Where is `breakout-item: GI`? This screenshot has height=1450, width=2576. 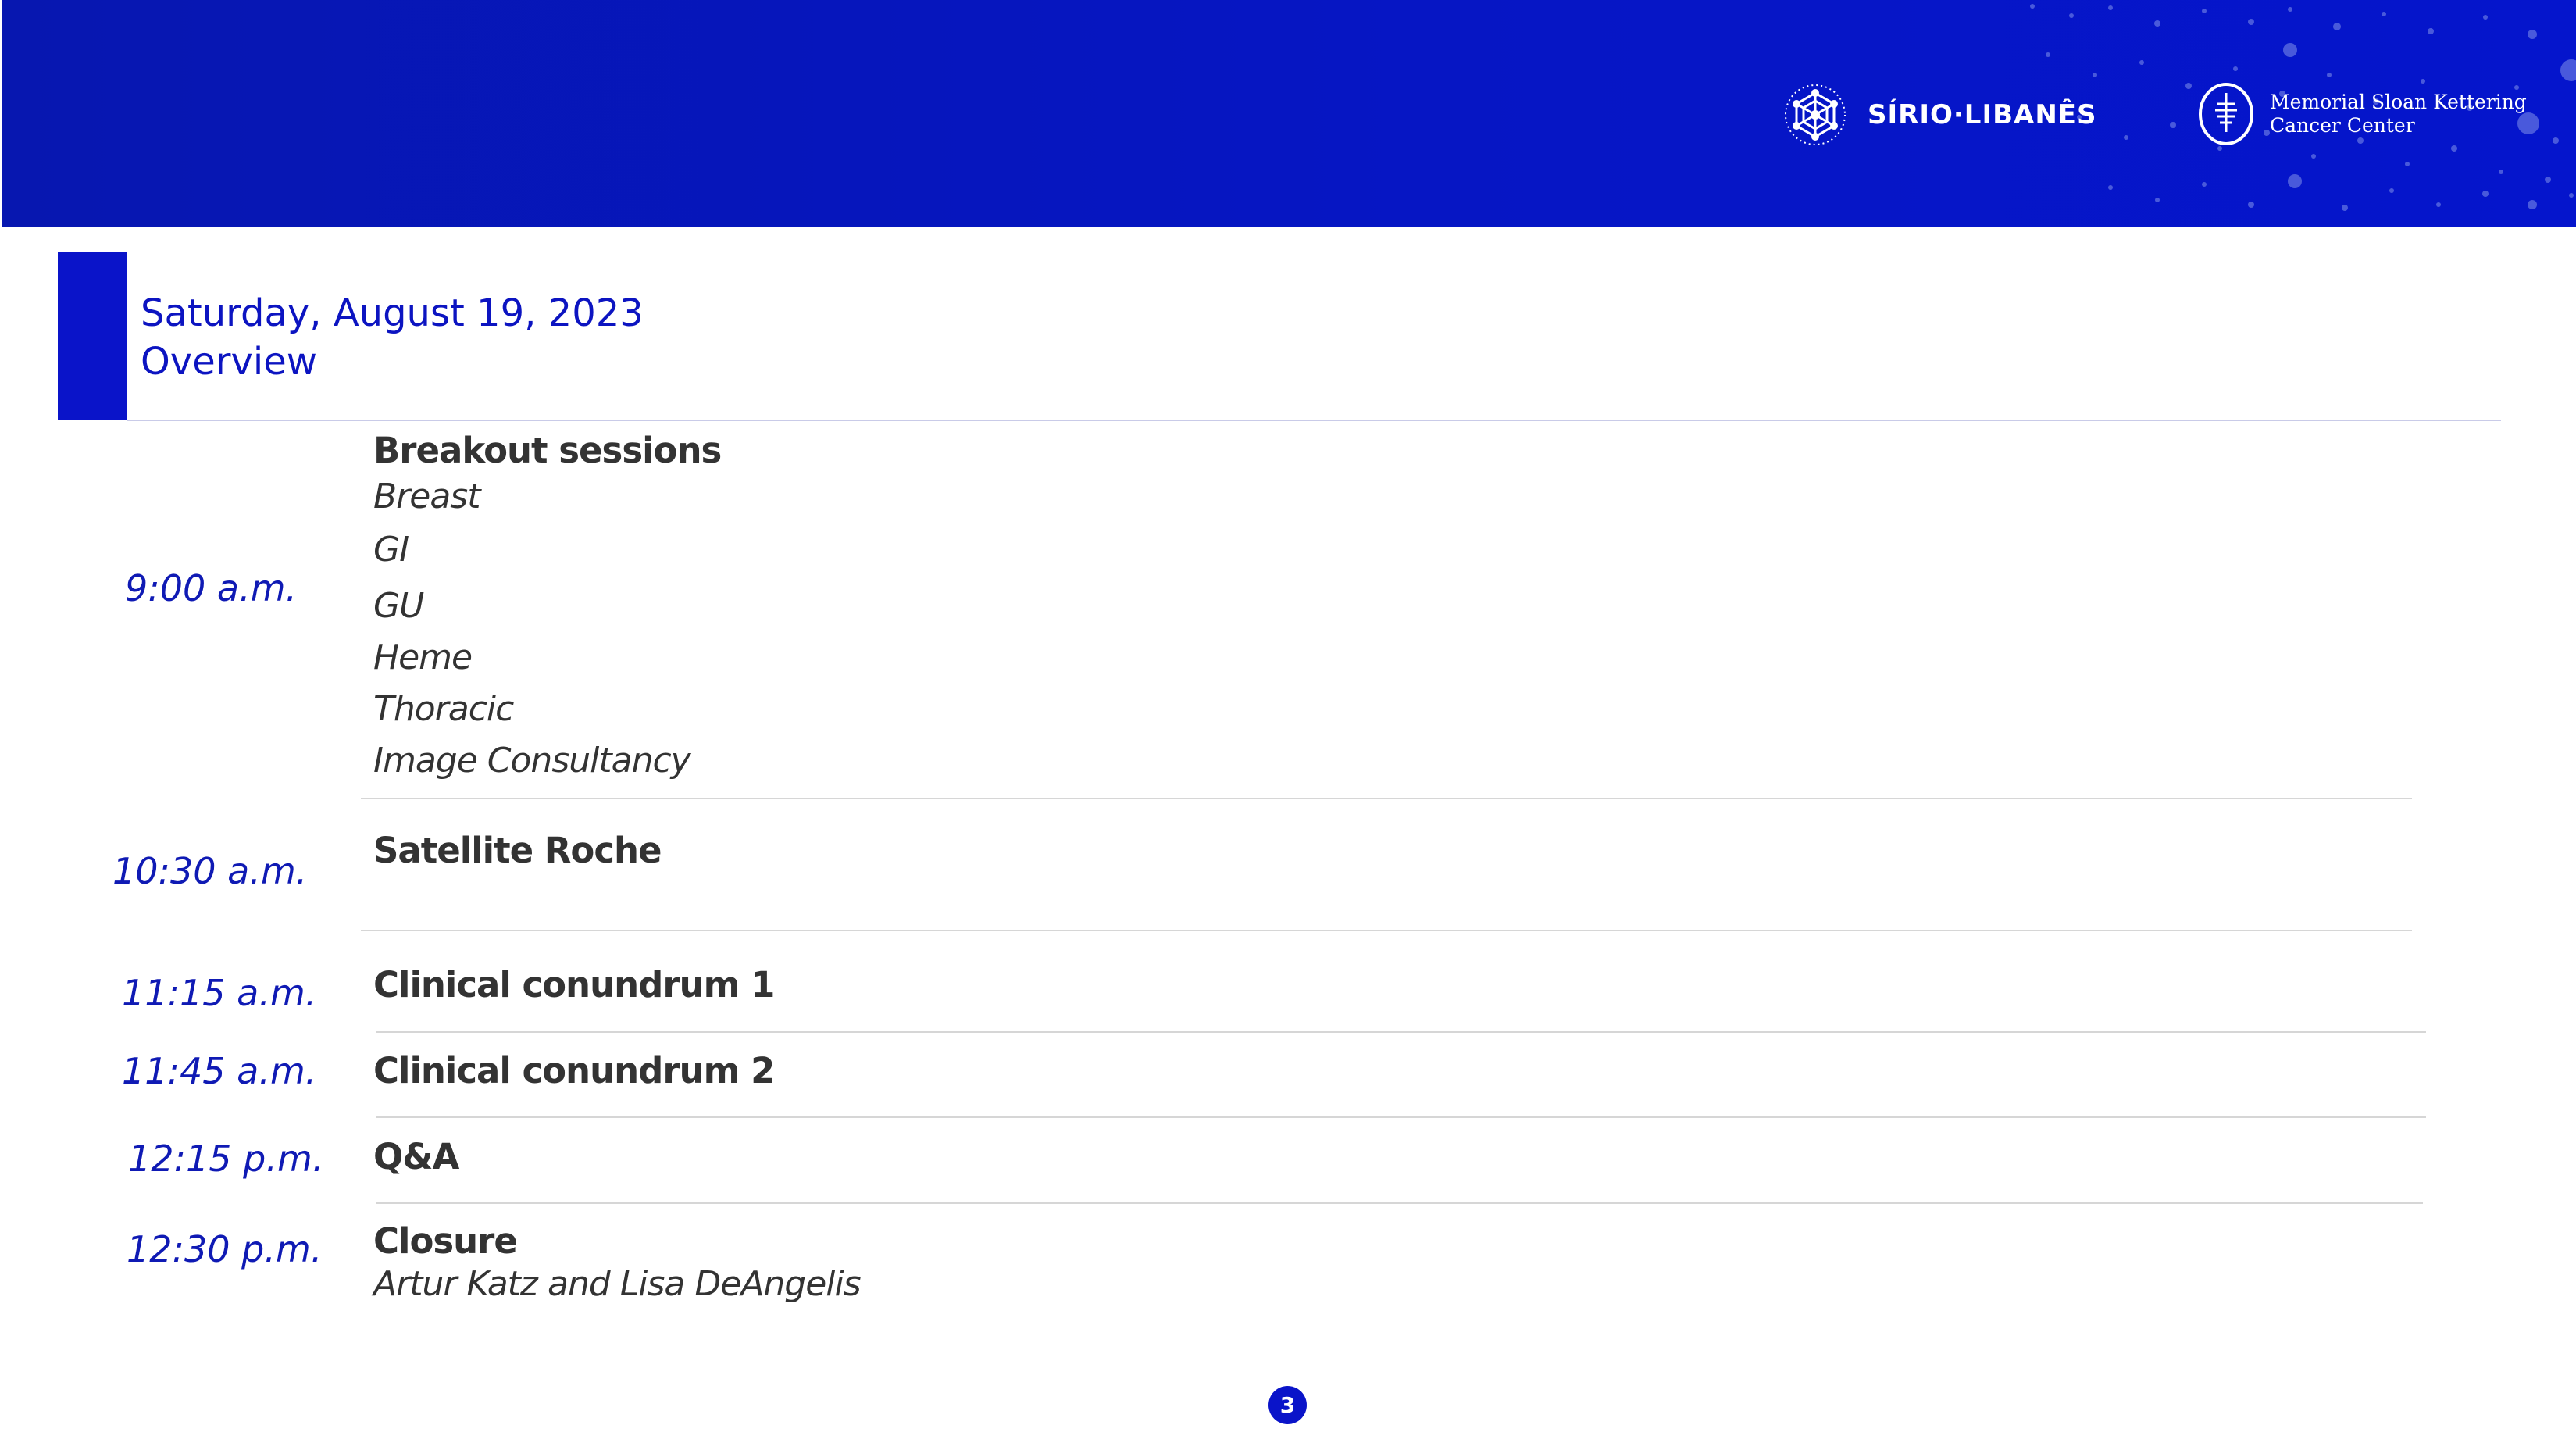 breakout-item: GI is located at coordinates (391, 550).